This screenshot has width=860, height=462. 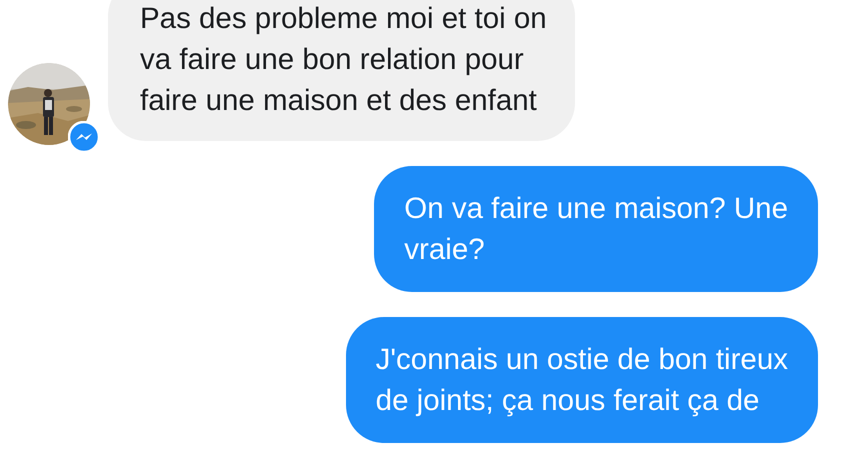 I want to click on message-bubble: J'connais un ostie de bon tireux de joints; ça nous ferait ça de, so click(x=582, y=380).